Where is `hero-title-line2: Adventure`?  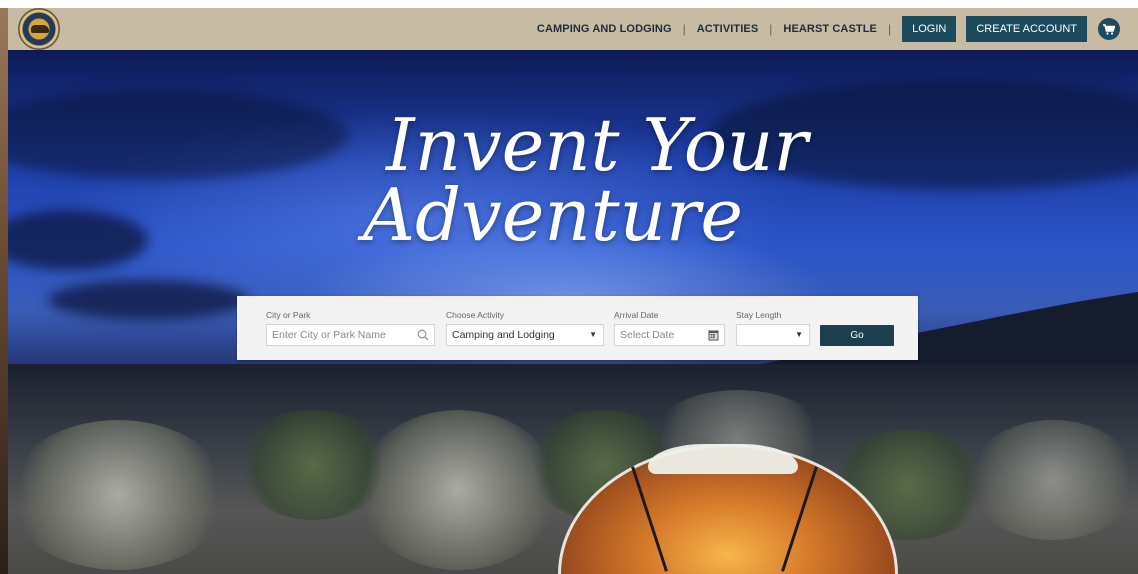 hero-title-line2: Adventure is located at coordinates (553, 215).